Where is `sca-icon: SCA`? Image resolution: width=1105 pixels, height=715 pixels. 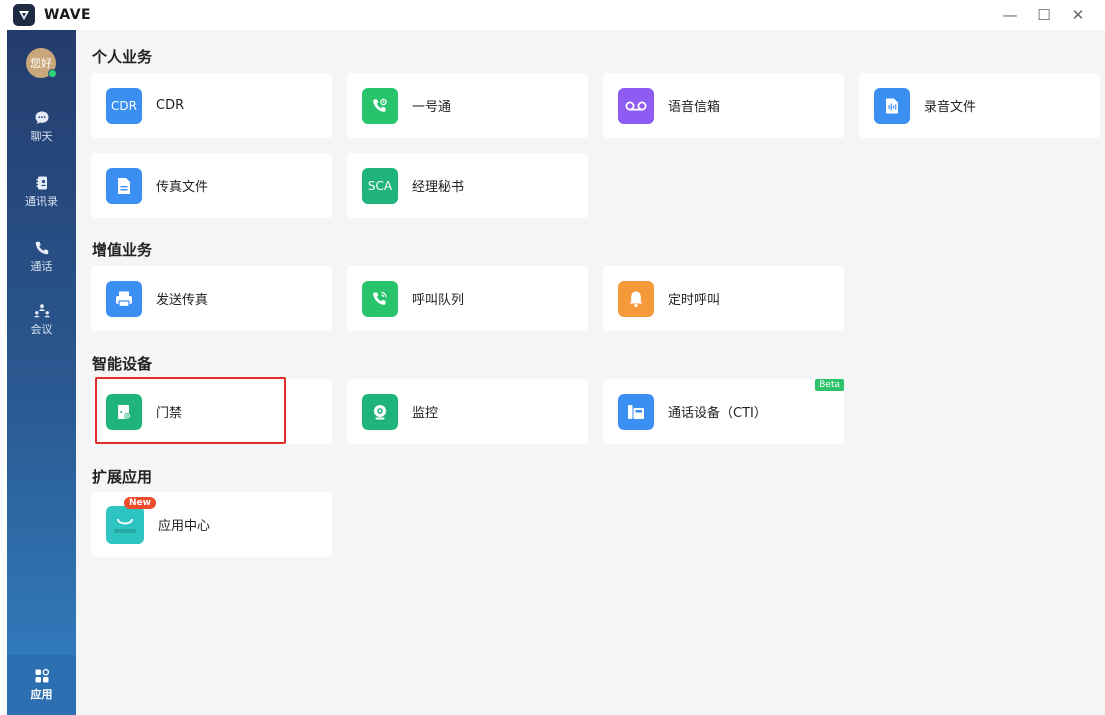
sca-icon: SCA is located at coordinates (380, 185).